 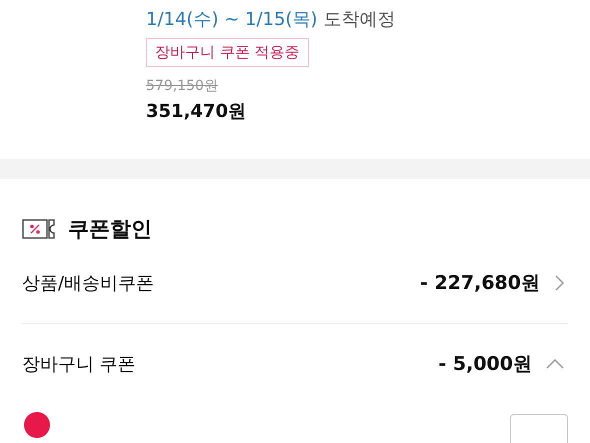 What do you see at coordinates (555, 364) in the screenshot?
I see `chevron-up-icon` at bounding box center [555, 364].